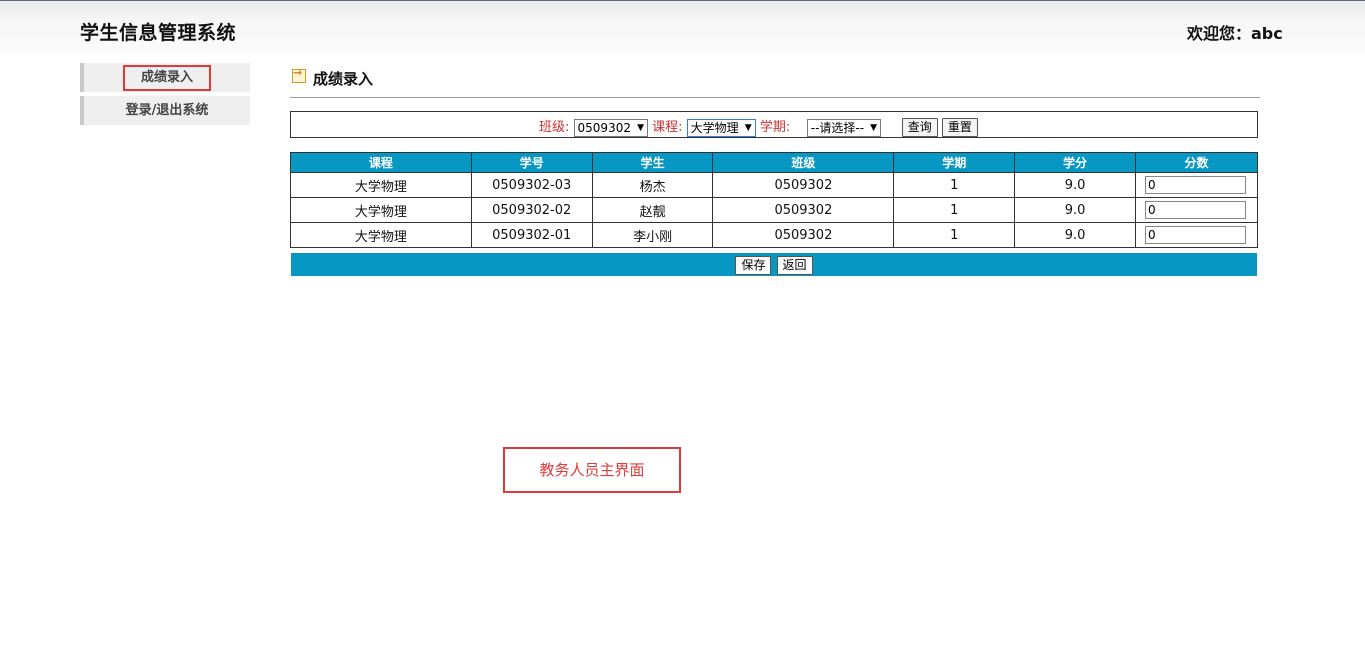  I want to click on sidebar-item-label: 登录/退出系统, so click(167, 110).